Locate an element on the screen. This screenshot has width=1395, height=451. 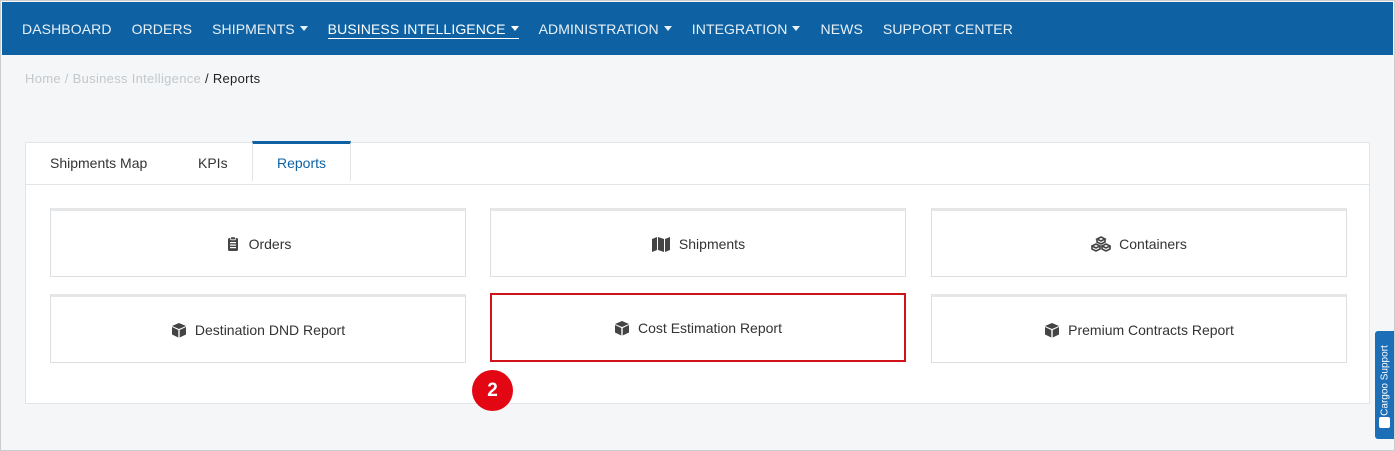
nav-support-center-label: SUPPORT CENTER is located at coordinates (947, 28).